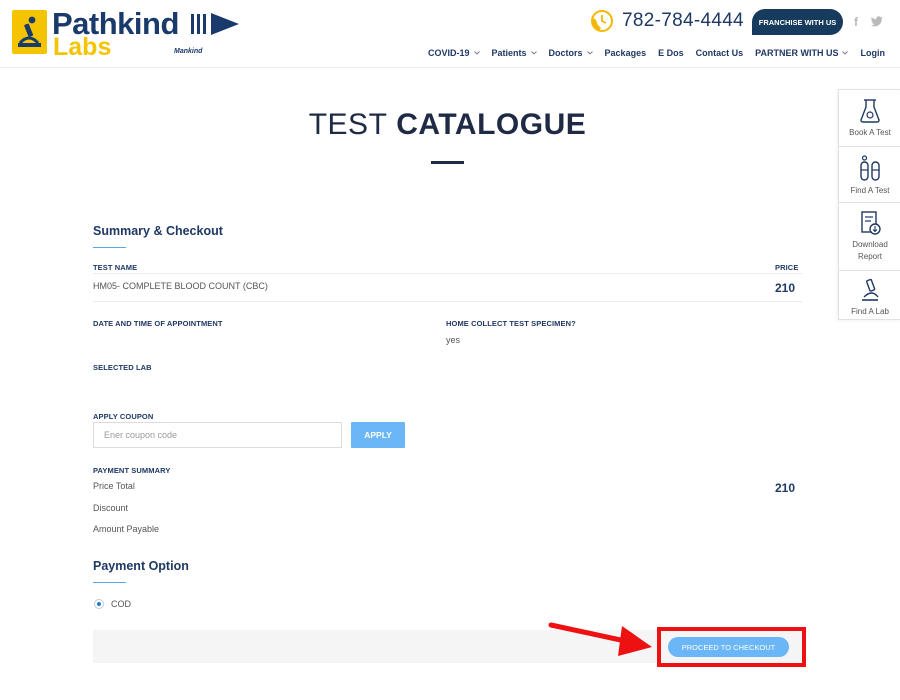 The height and width of the screenshot is (700, 900). What do you see at coordinates (123, 416) in the screenshot?
I see `coupon-label: APPLY COUPON` at bounding box center [123, 416].